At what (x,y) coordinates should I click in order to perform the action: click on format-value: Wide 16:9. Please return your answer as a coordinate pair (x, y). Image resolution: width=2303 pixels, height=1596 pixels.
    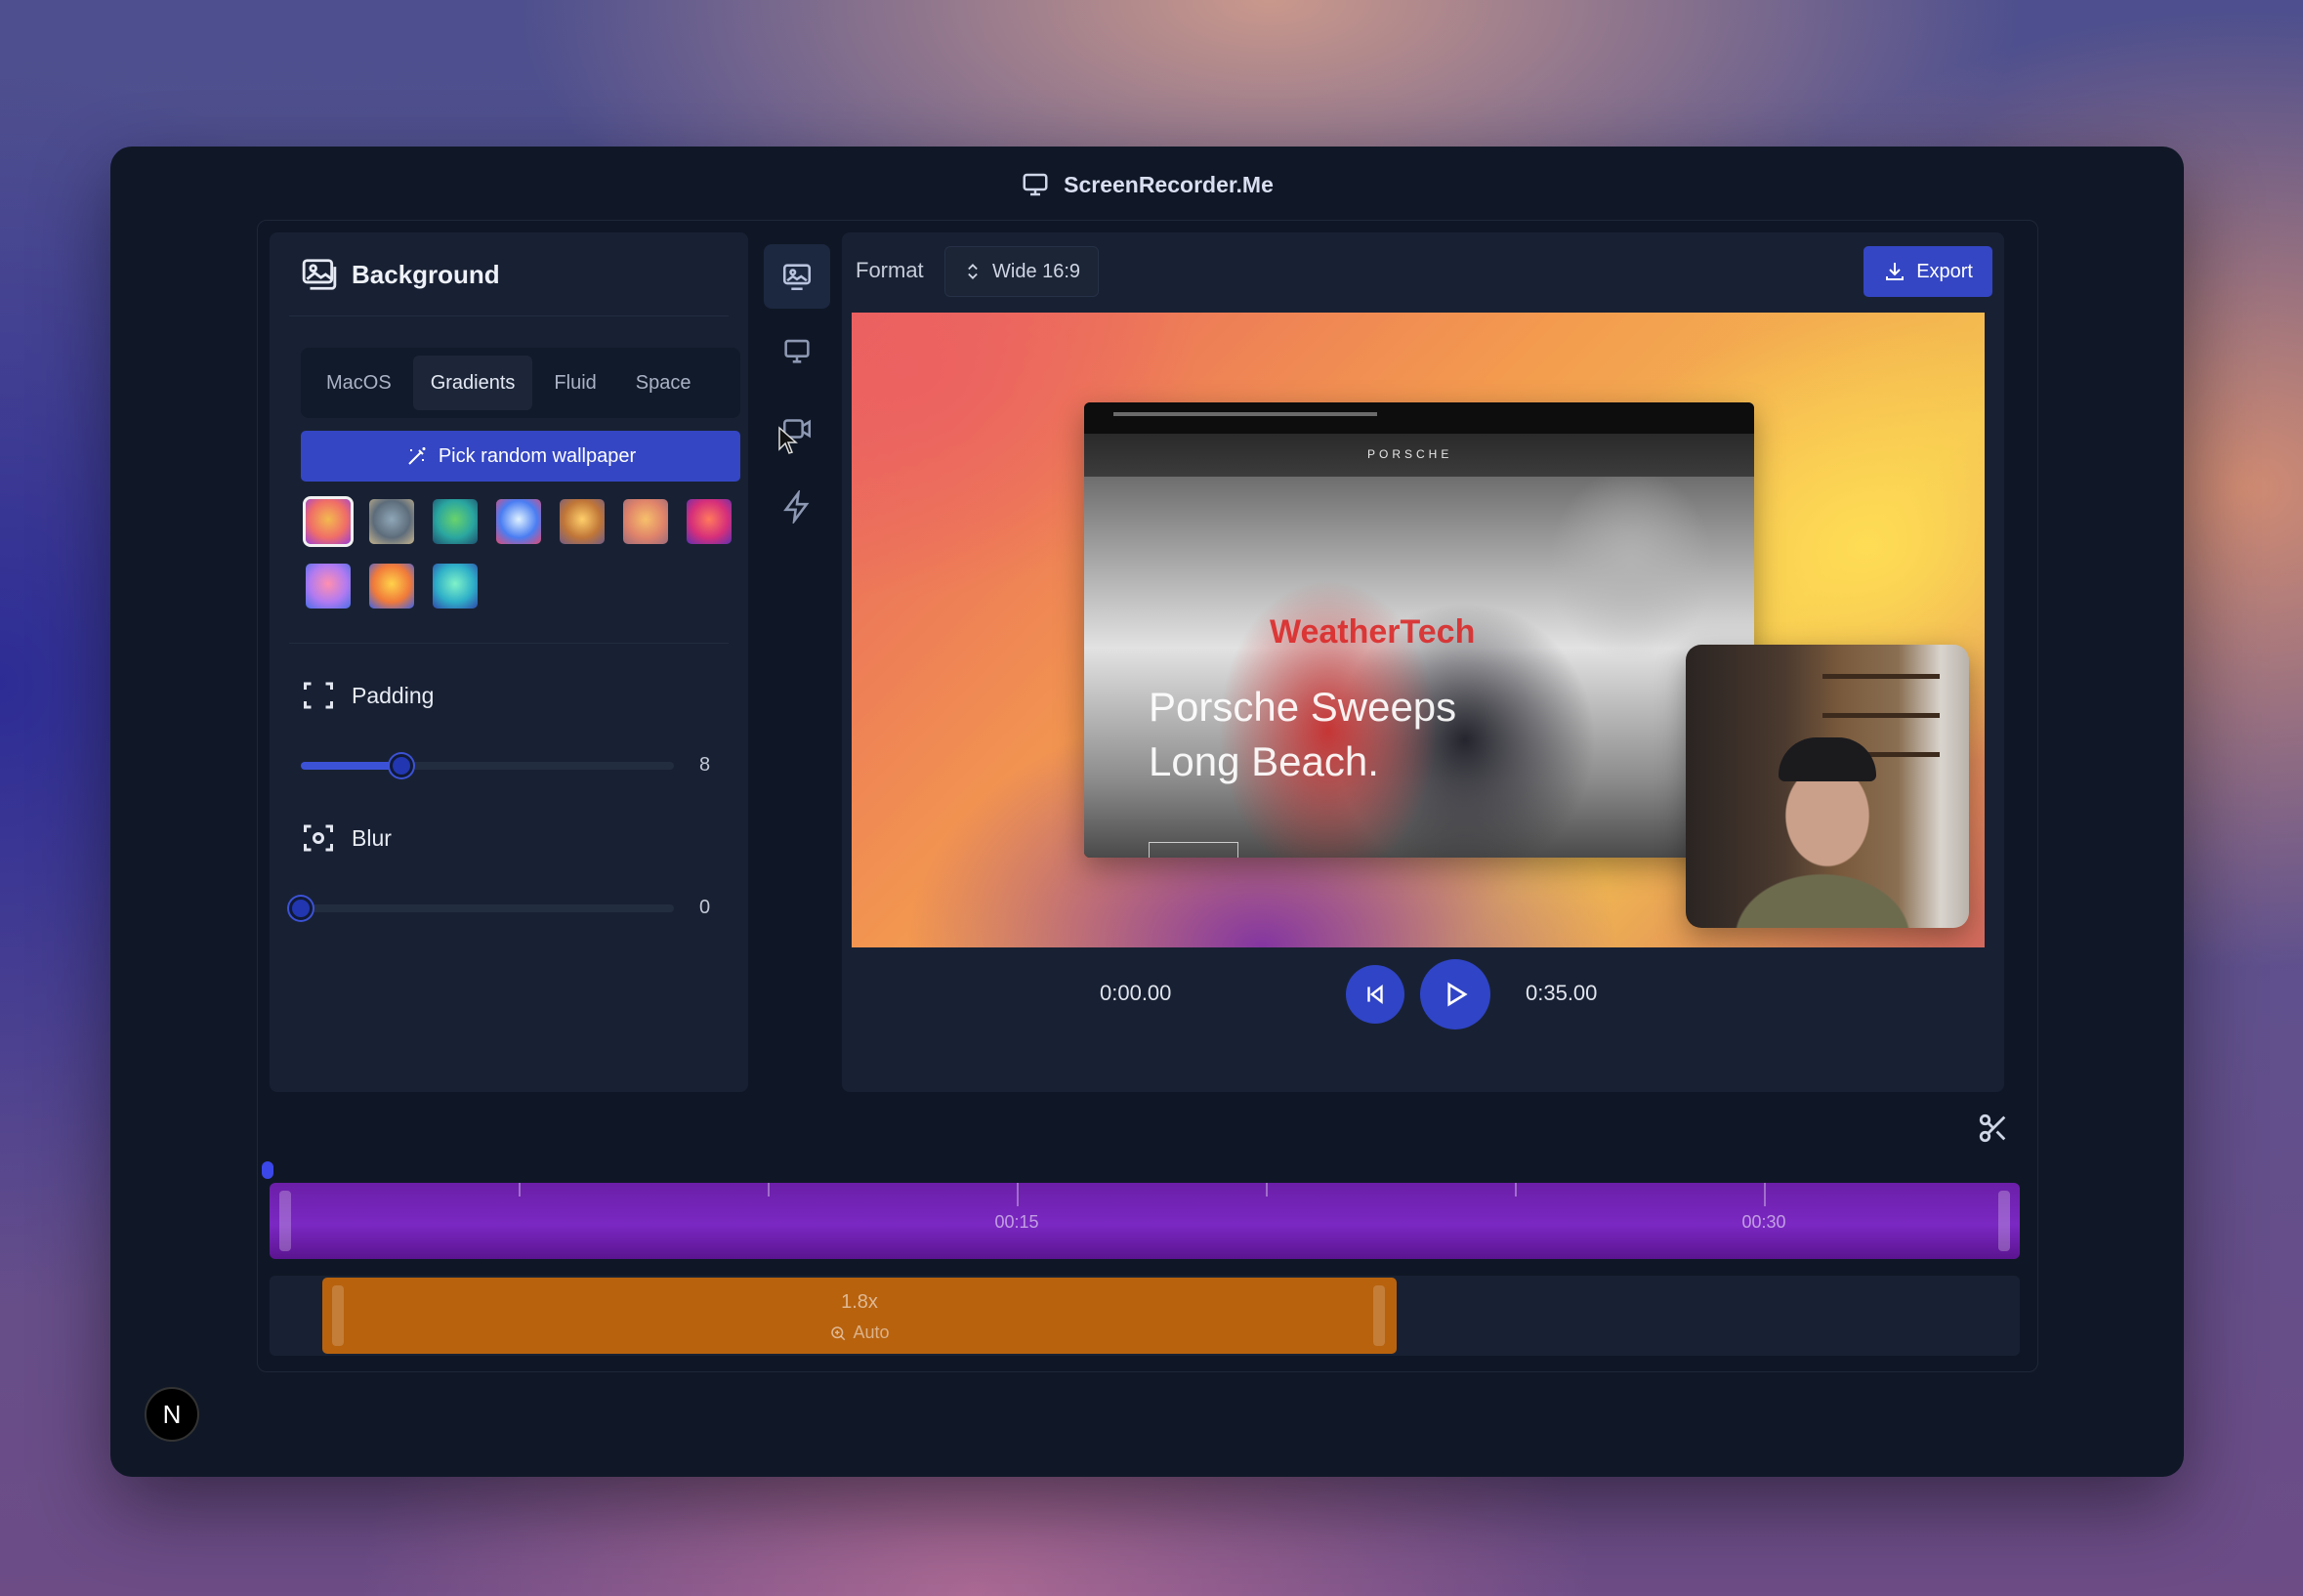
    Looking at the image, I should click on (1037, 271).